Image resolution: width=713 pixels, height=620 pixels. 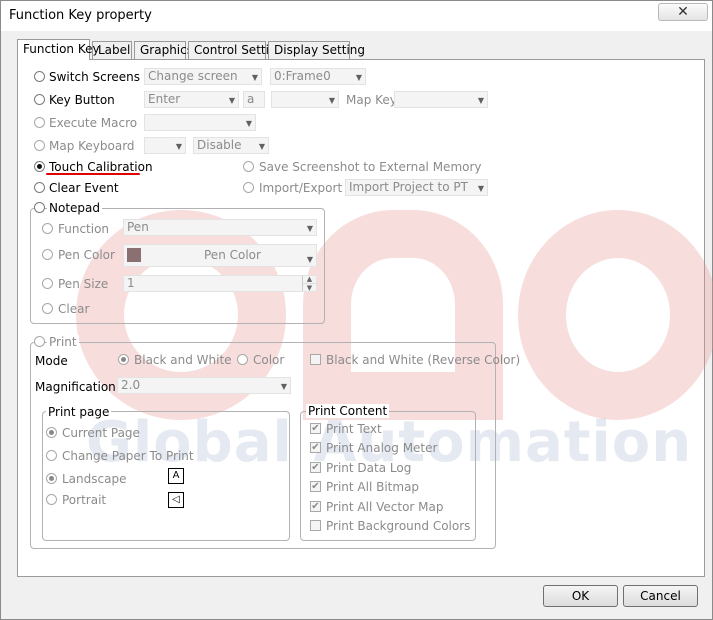 What do you see at coordinates (47, 254) in the screenshot?
I see `pen-color-radio` at bounding box center [47, 254].